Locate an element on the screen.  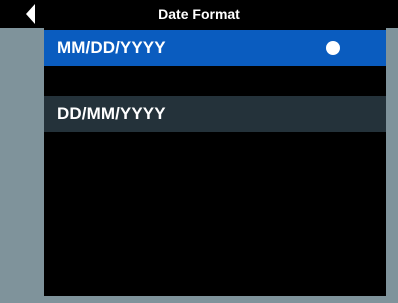
back-arrow-icon is located at coordinates (31, 14).